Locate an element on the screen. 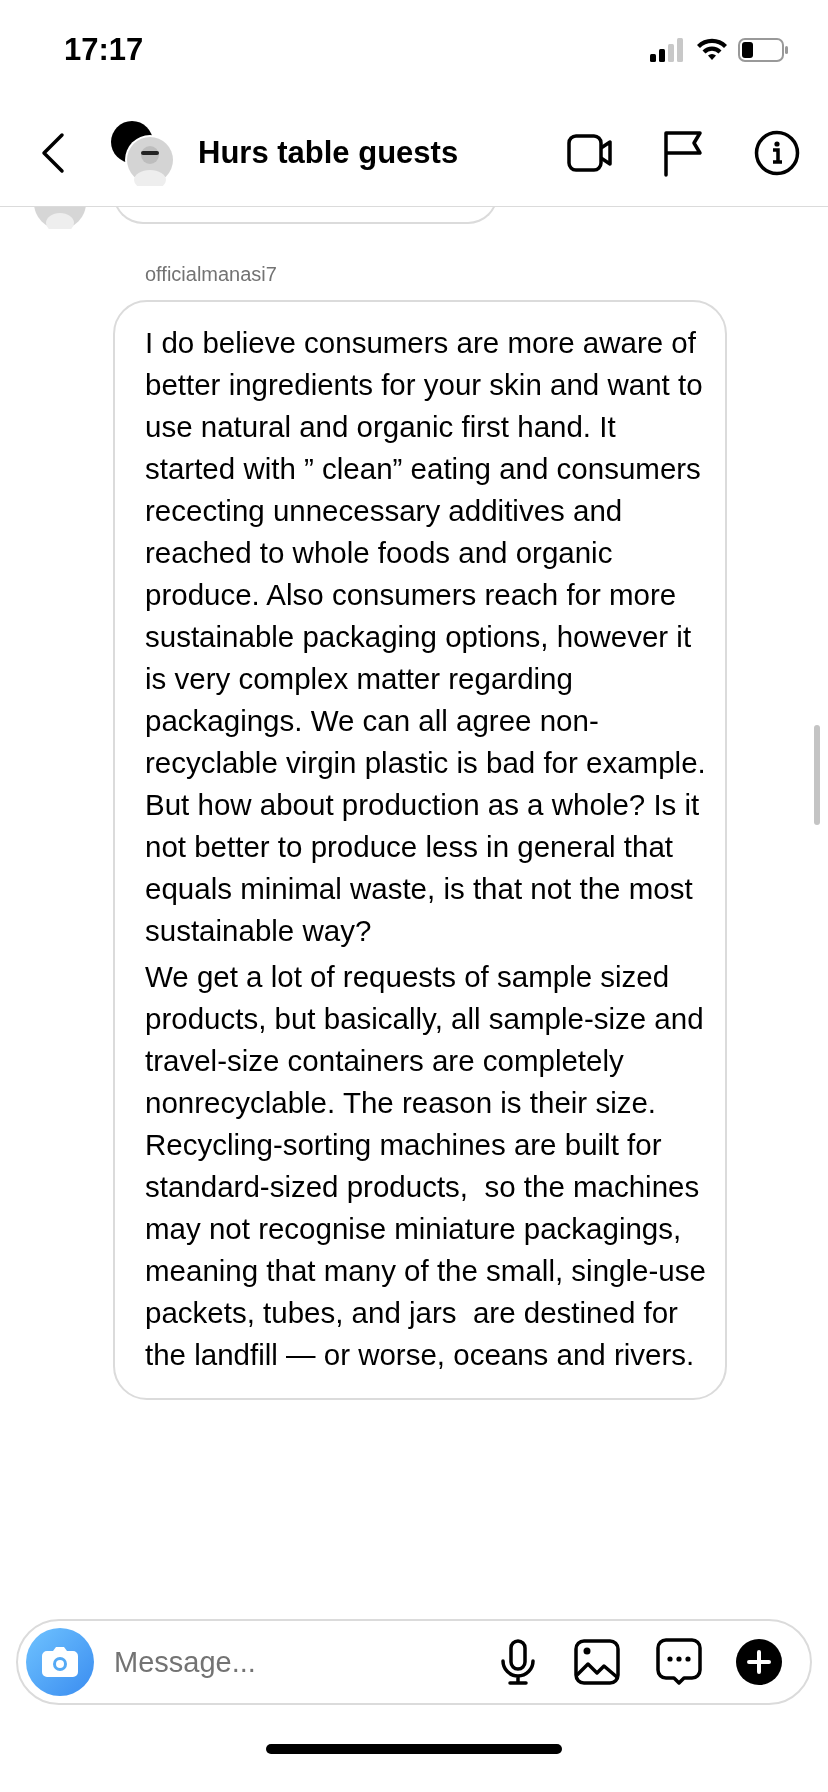 The height and width of the screenshot is (1792, 828). status-time: 17:17 is located at coordinates (104, 50).